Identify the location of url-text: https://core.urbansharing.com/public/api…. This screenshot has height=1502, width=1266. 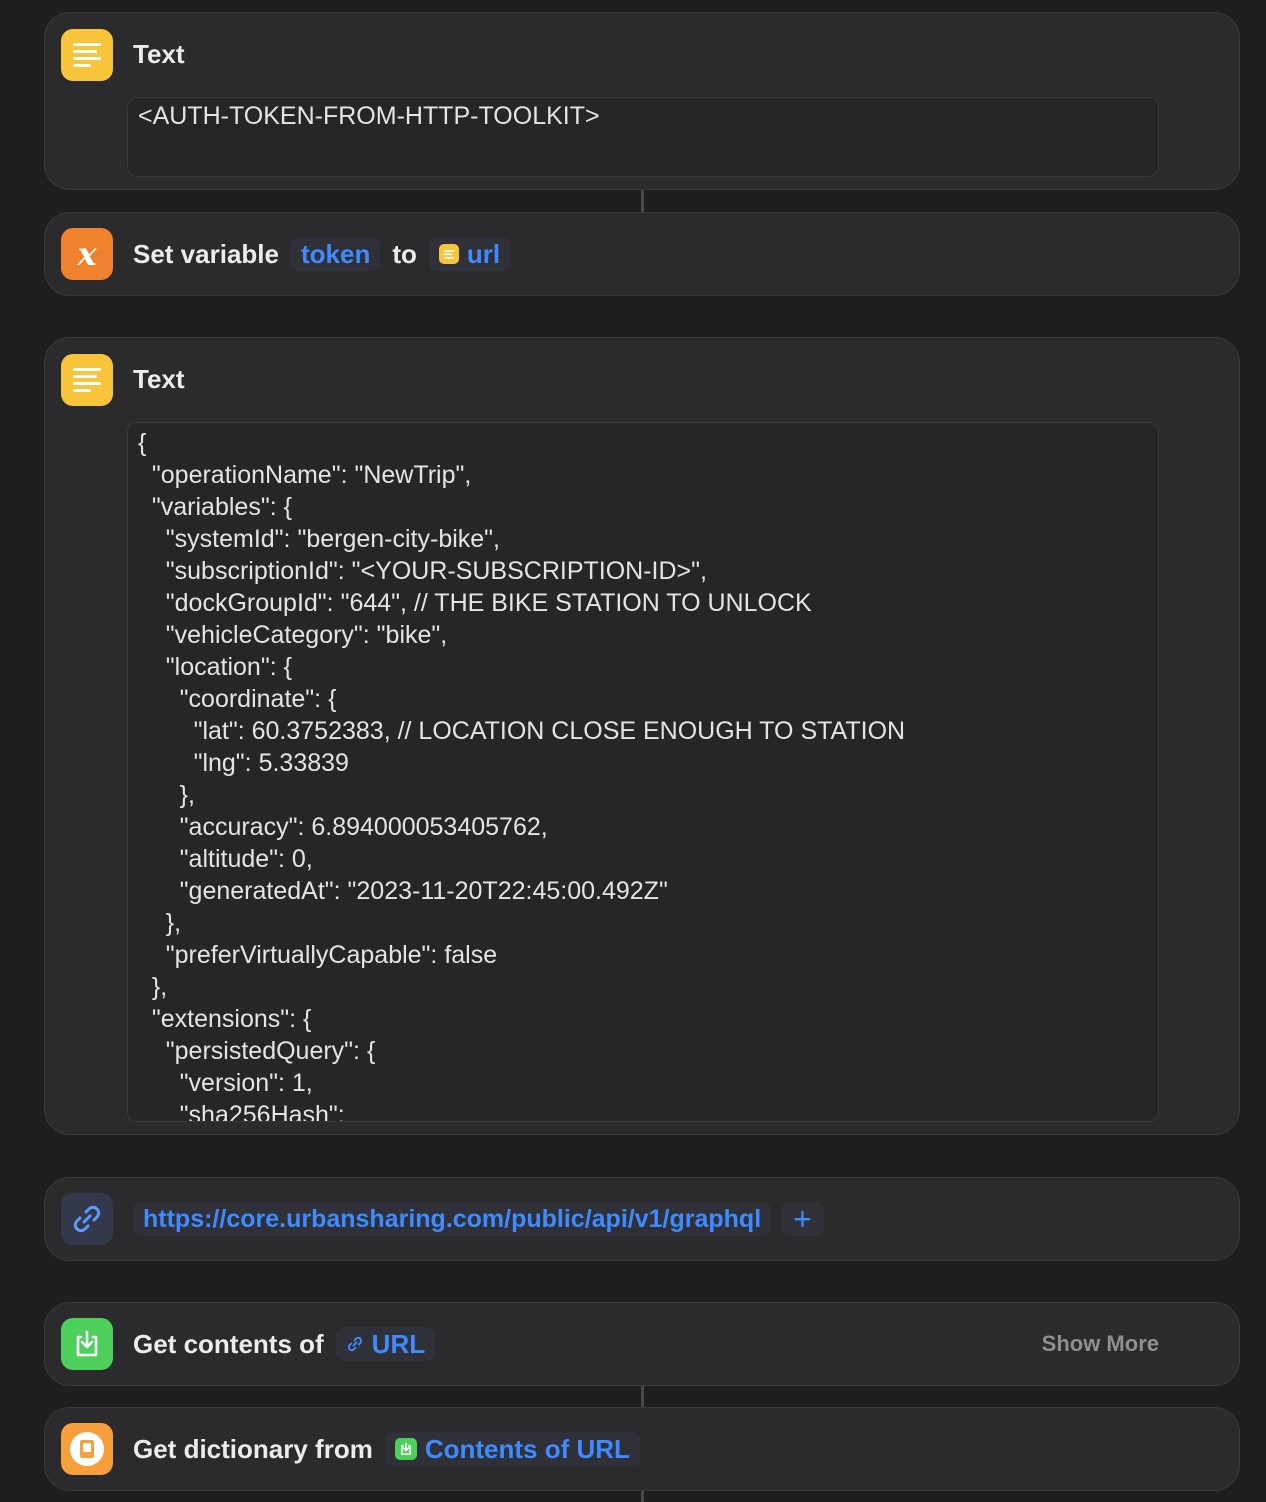
(452, 1218).